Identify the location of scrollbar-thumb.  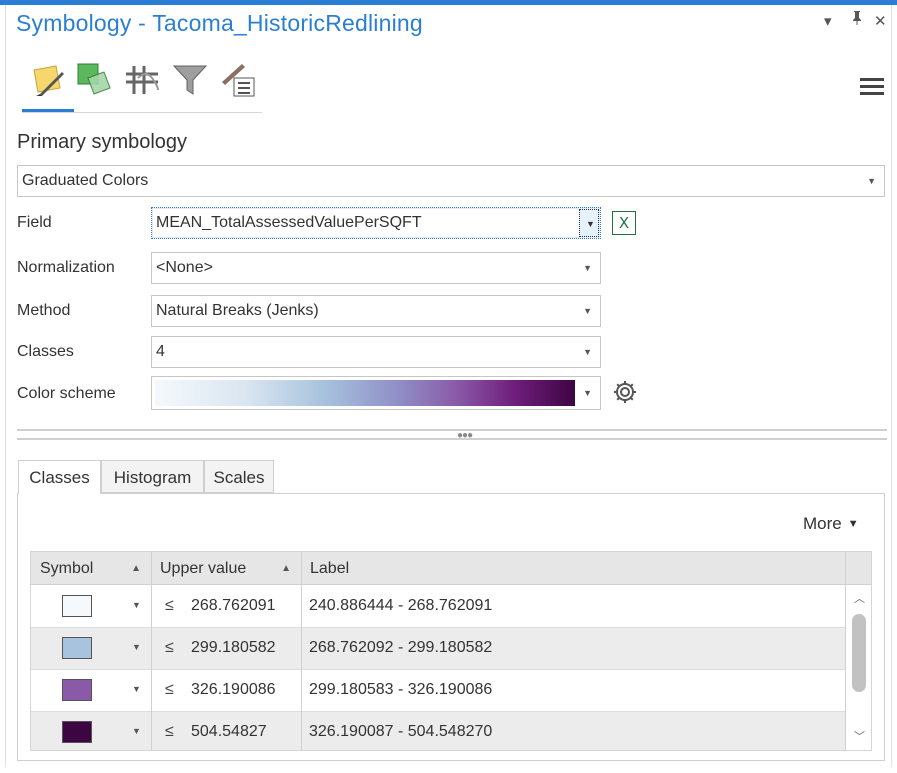
(859, 653).